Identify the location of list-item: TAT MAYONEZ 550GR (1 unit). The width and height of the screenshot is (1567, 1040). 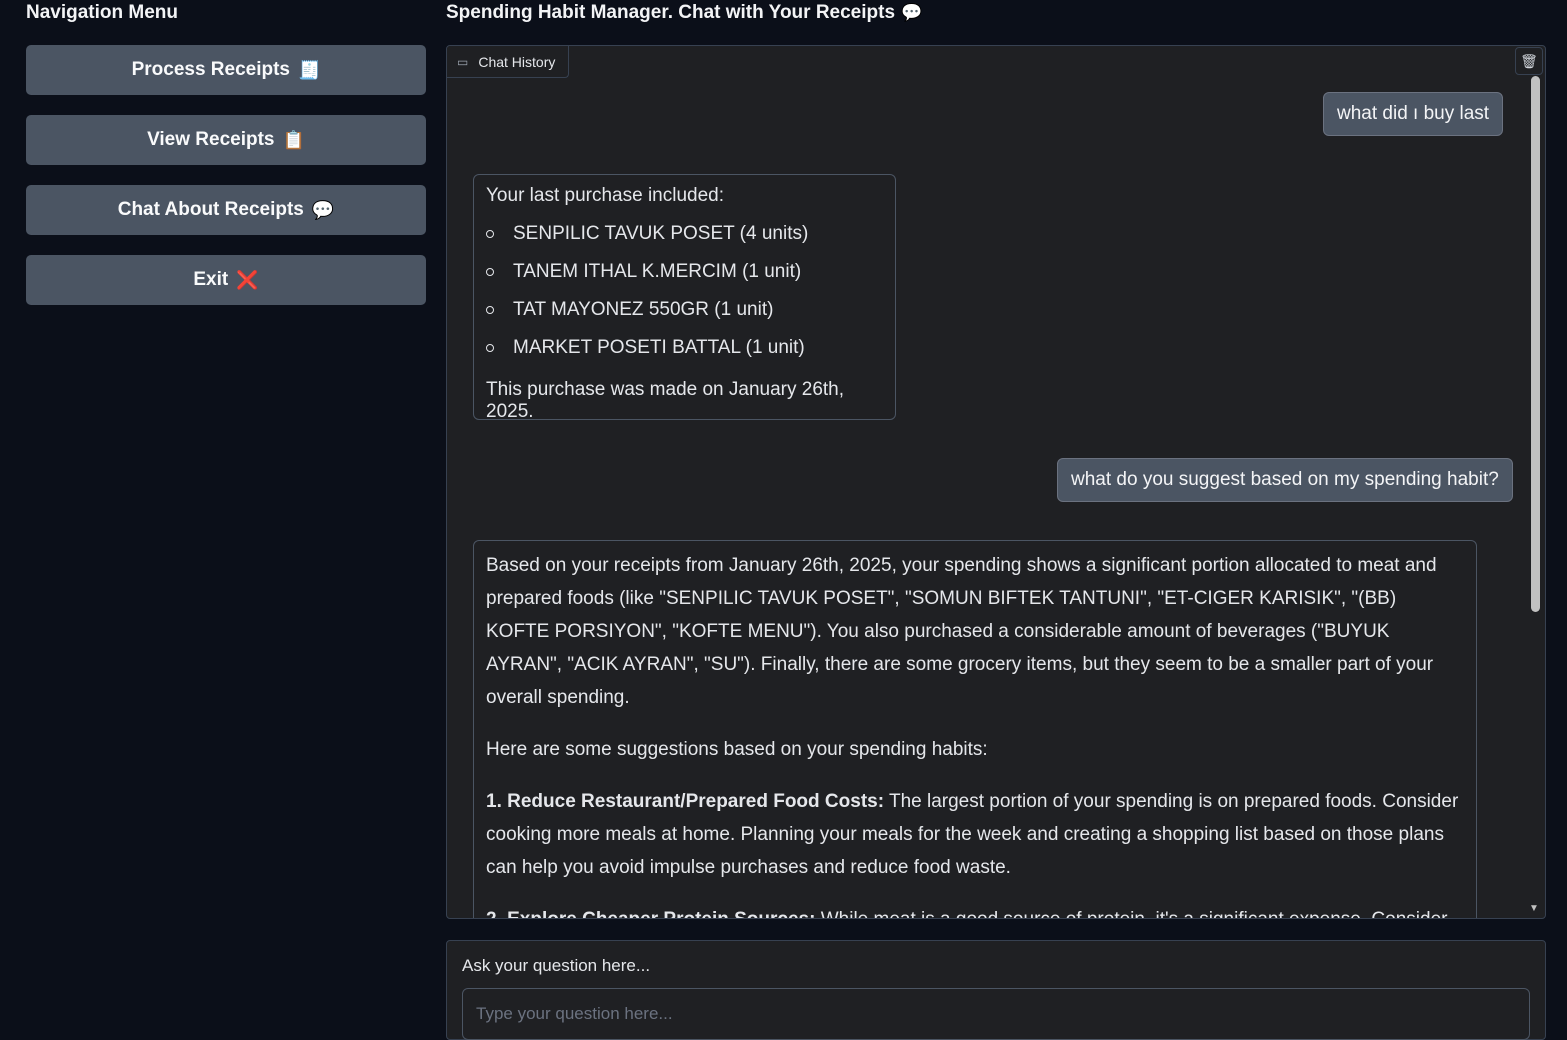
(684, 310).